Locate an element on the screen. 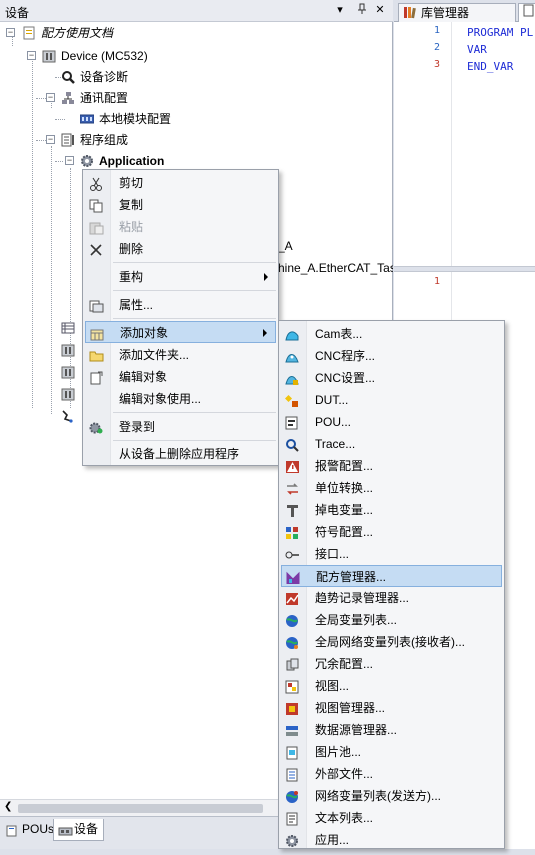 This screenshot has width=535, height=855. menu-item-paste-label: 粘贴 is located at coordinates (131, 227).